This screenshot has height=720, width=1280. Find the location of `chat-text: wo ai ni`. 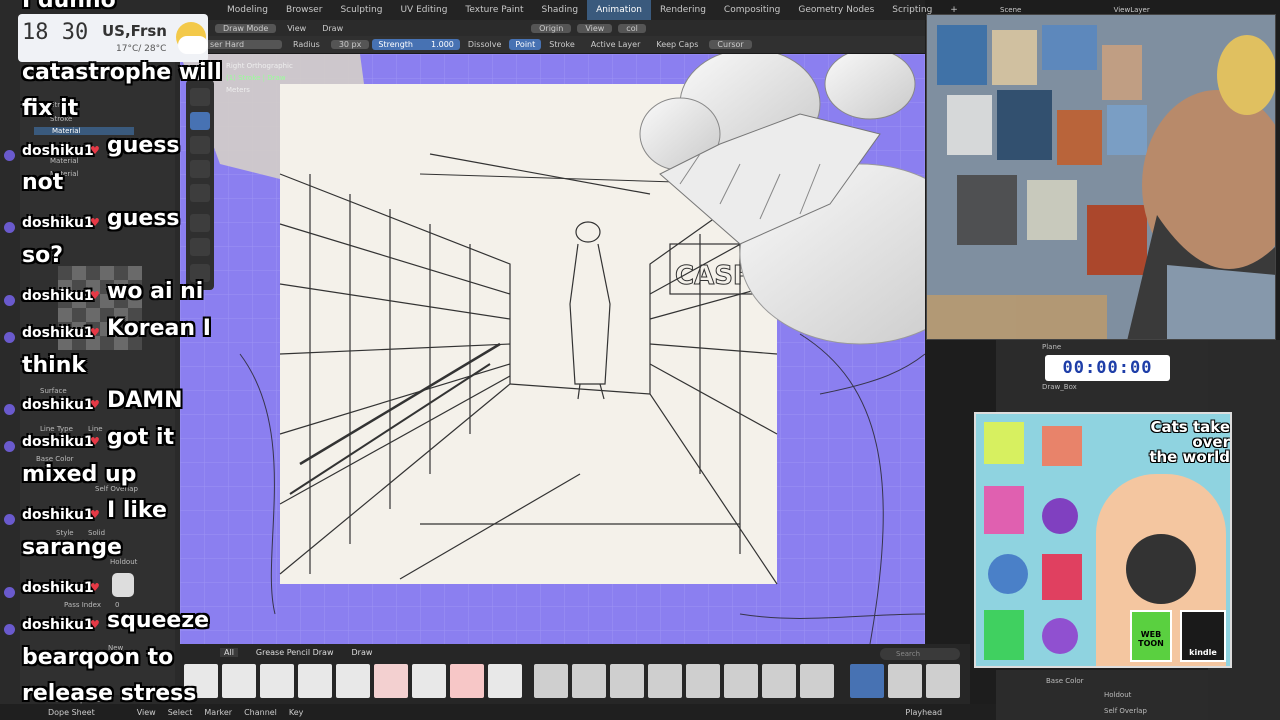

chat-text: wo ai ni is located at coordinates (155, 291).